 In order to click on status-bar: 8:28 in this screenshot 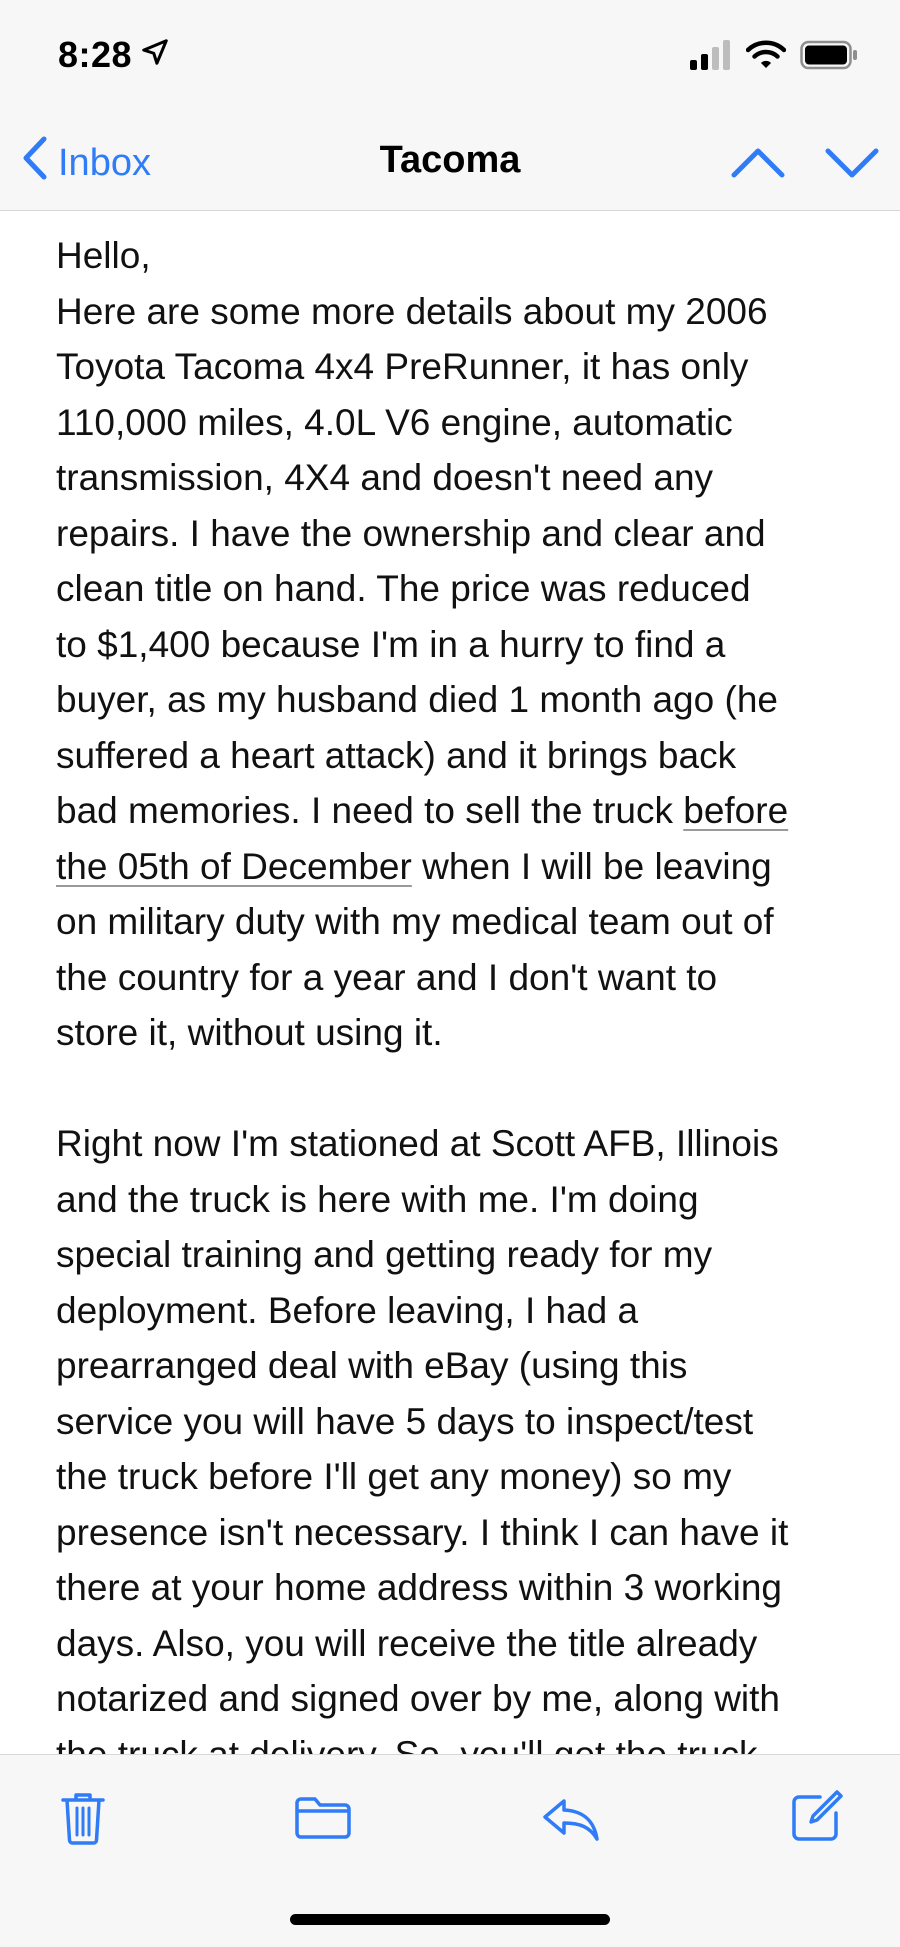, I will do `click(450, 57)`.